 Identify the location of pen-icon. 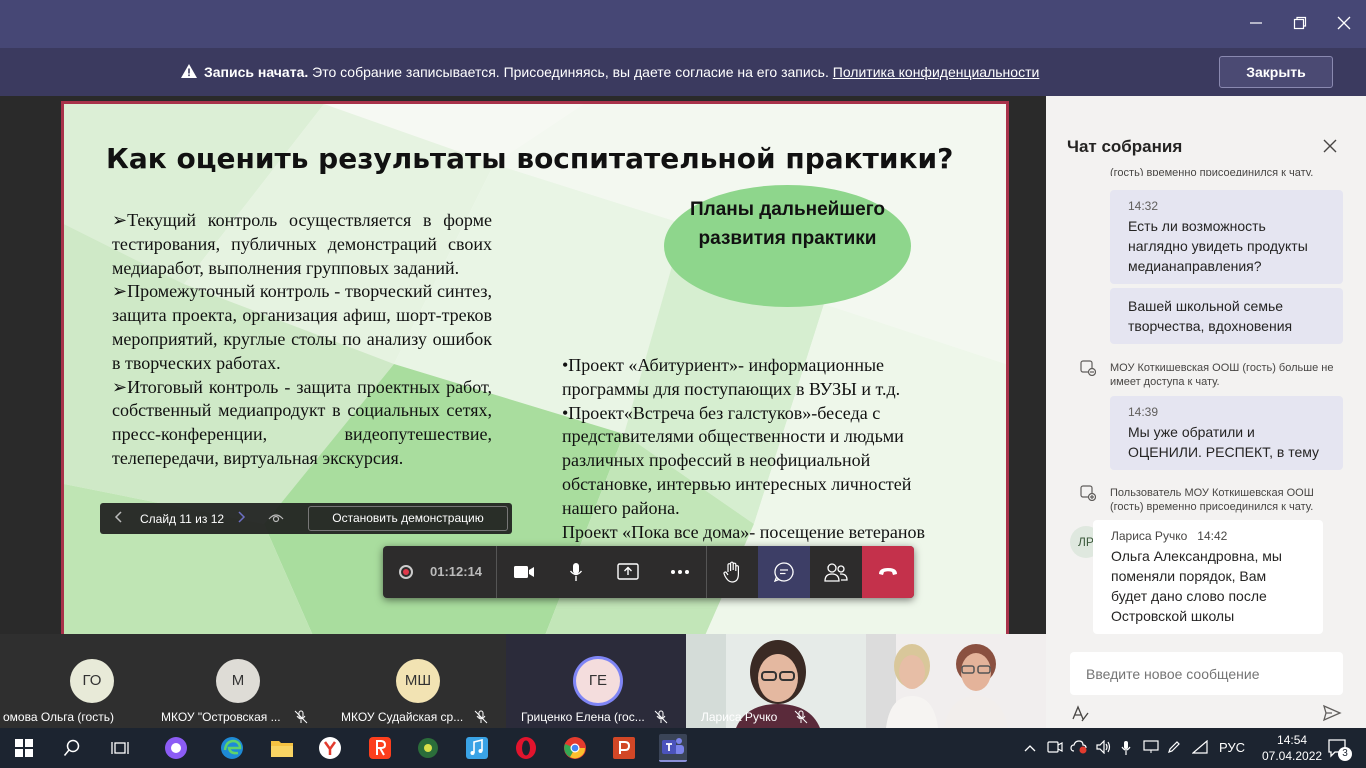
(1174, 747).